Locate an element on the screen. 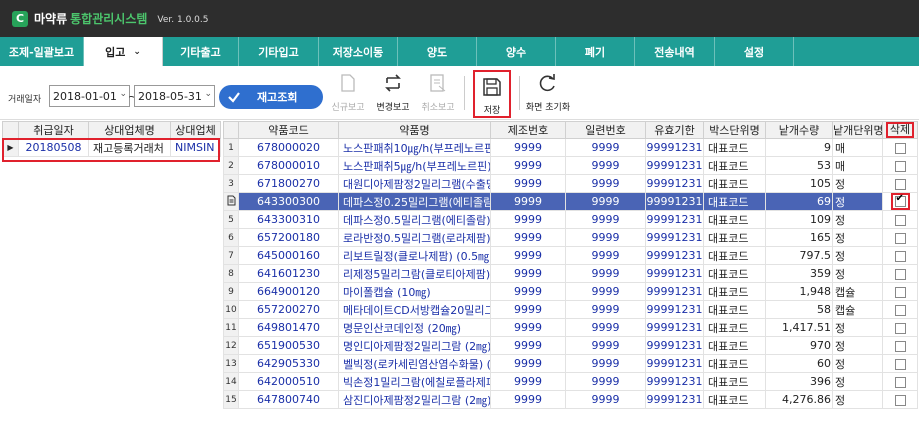 This screenshot has width=919, height=433. drug-name-cell: 벨빅정(로카세린염산염수화물) ( is located at coordinates (414, 363).